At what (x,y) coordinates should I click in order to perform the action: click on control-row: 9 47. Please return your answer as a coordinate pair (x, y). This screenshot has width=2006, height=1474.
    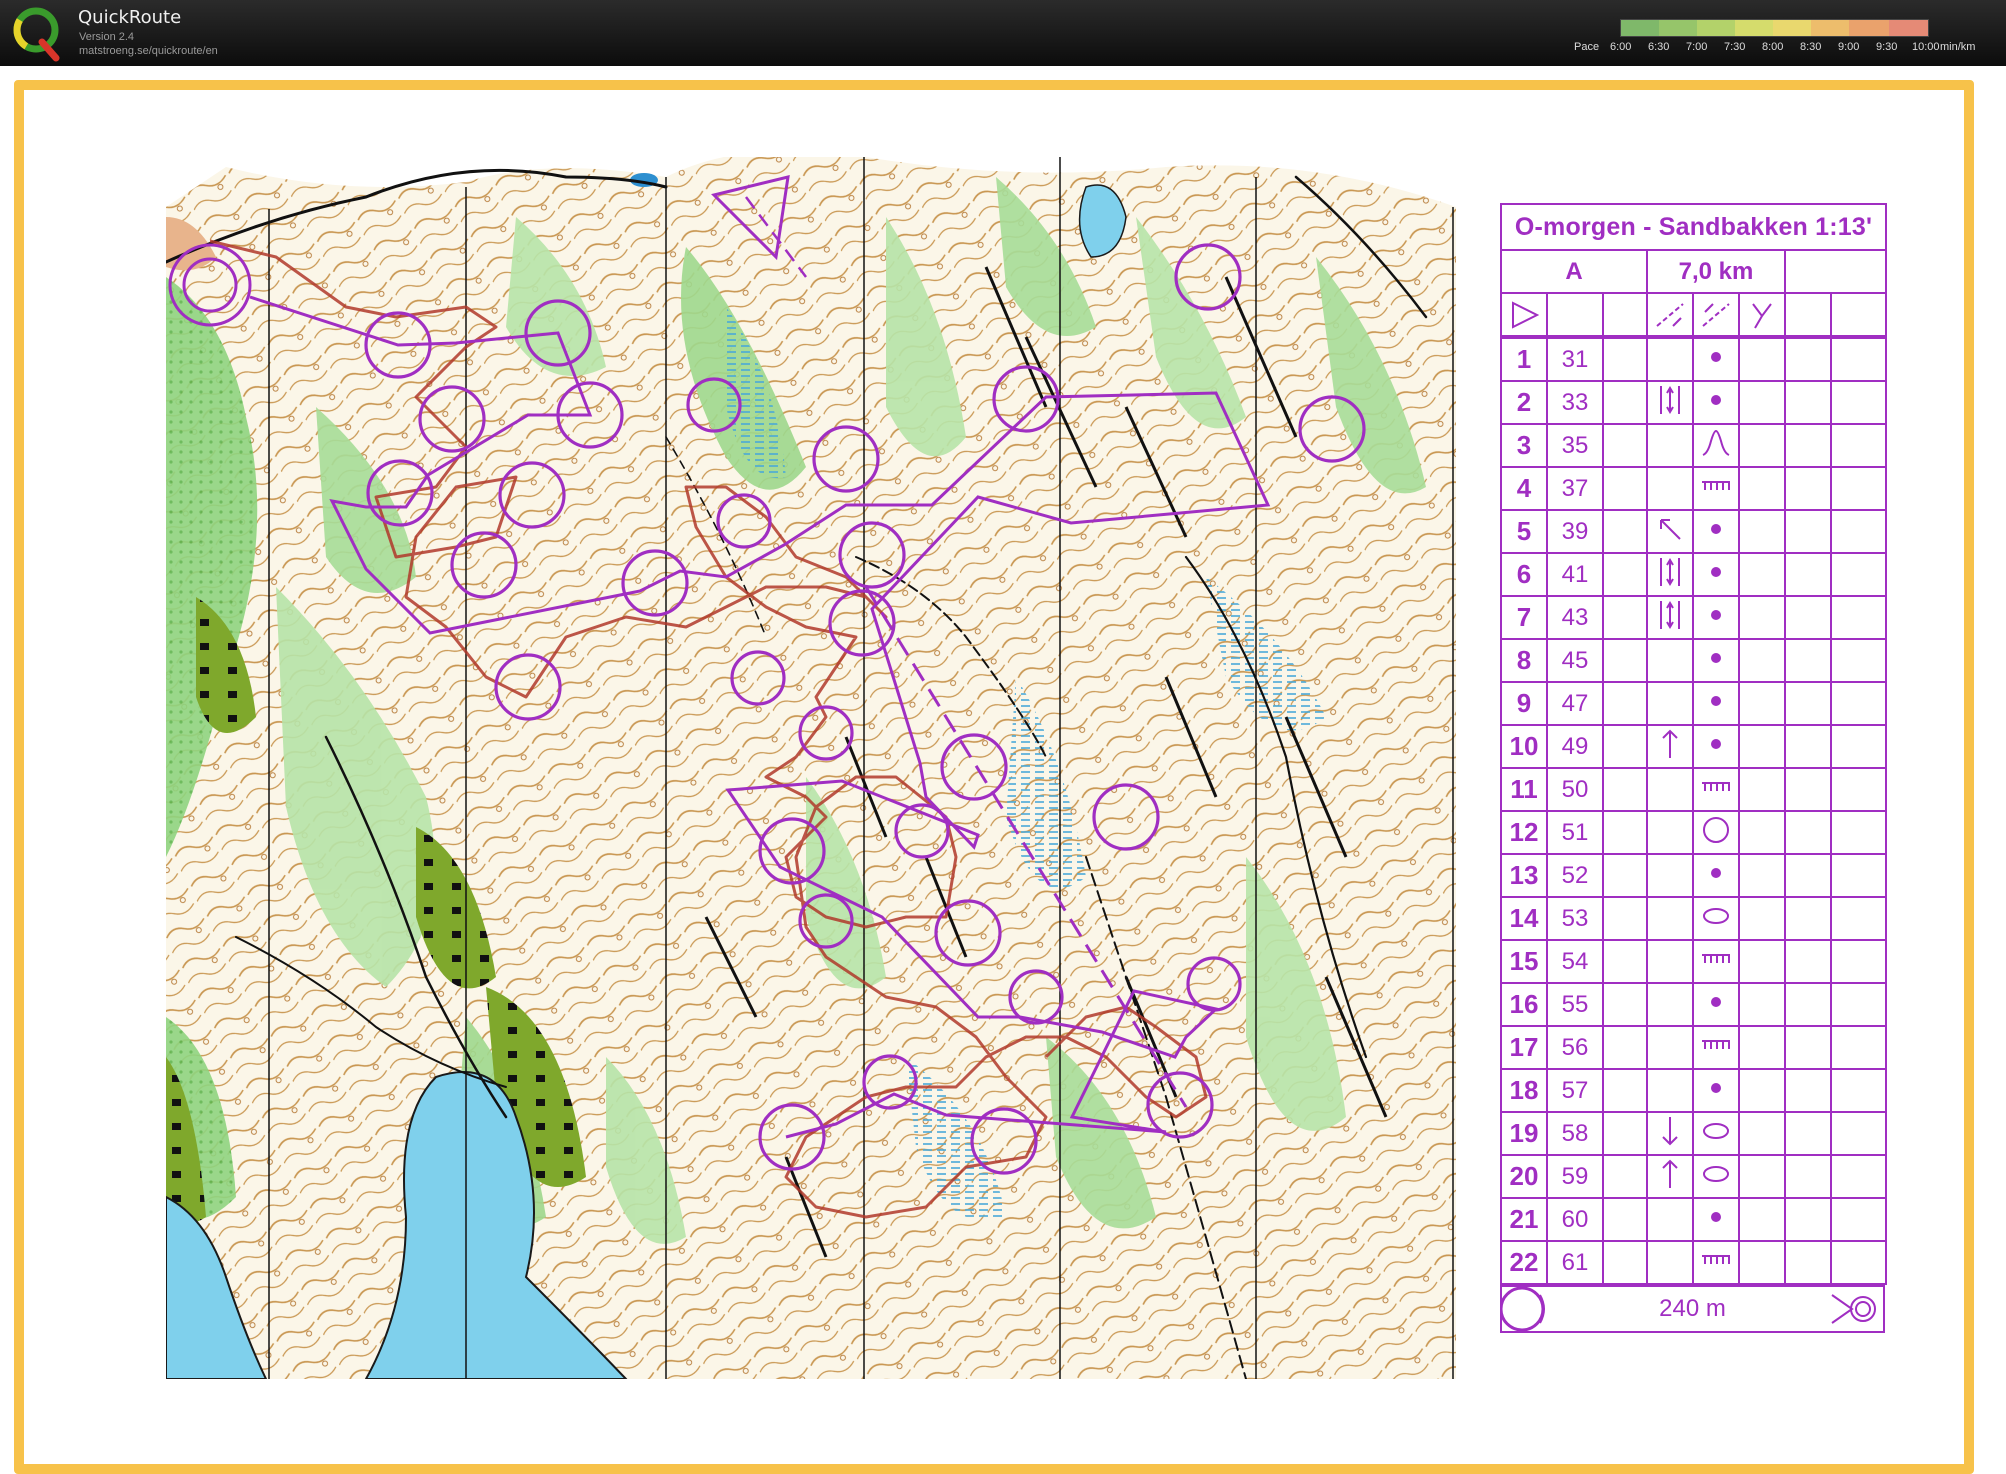
    Looking at the image, I should click on (1693, 703).